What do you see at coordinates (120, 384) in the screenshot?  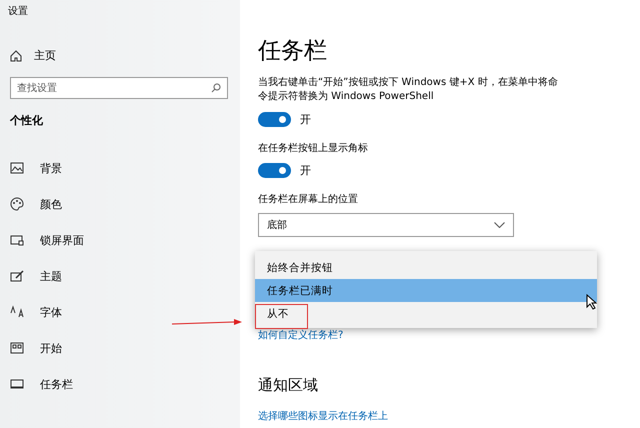 I see `sidebar-item: 任务栏` at bounding box center [120, 384].